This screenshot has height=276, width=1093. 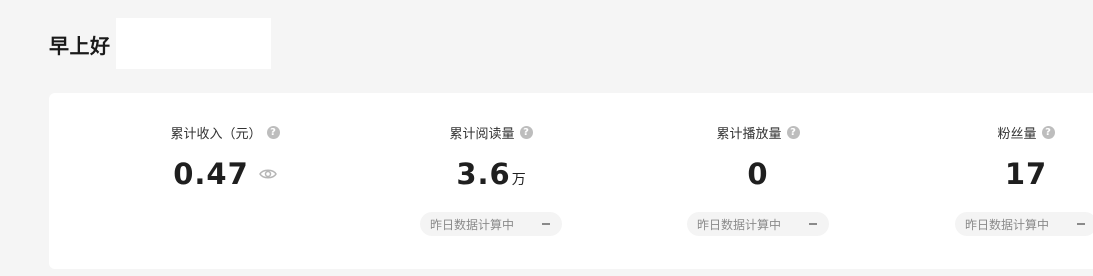 What do you see at coordinates (482, 134) in the screenshot?
I see `stat-reads-label: 累计阅读量` at bounding box center [482, 134].